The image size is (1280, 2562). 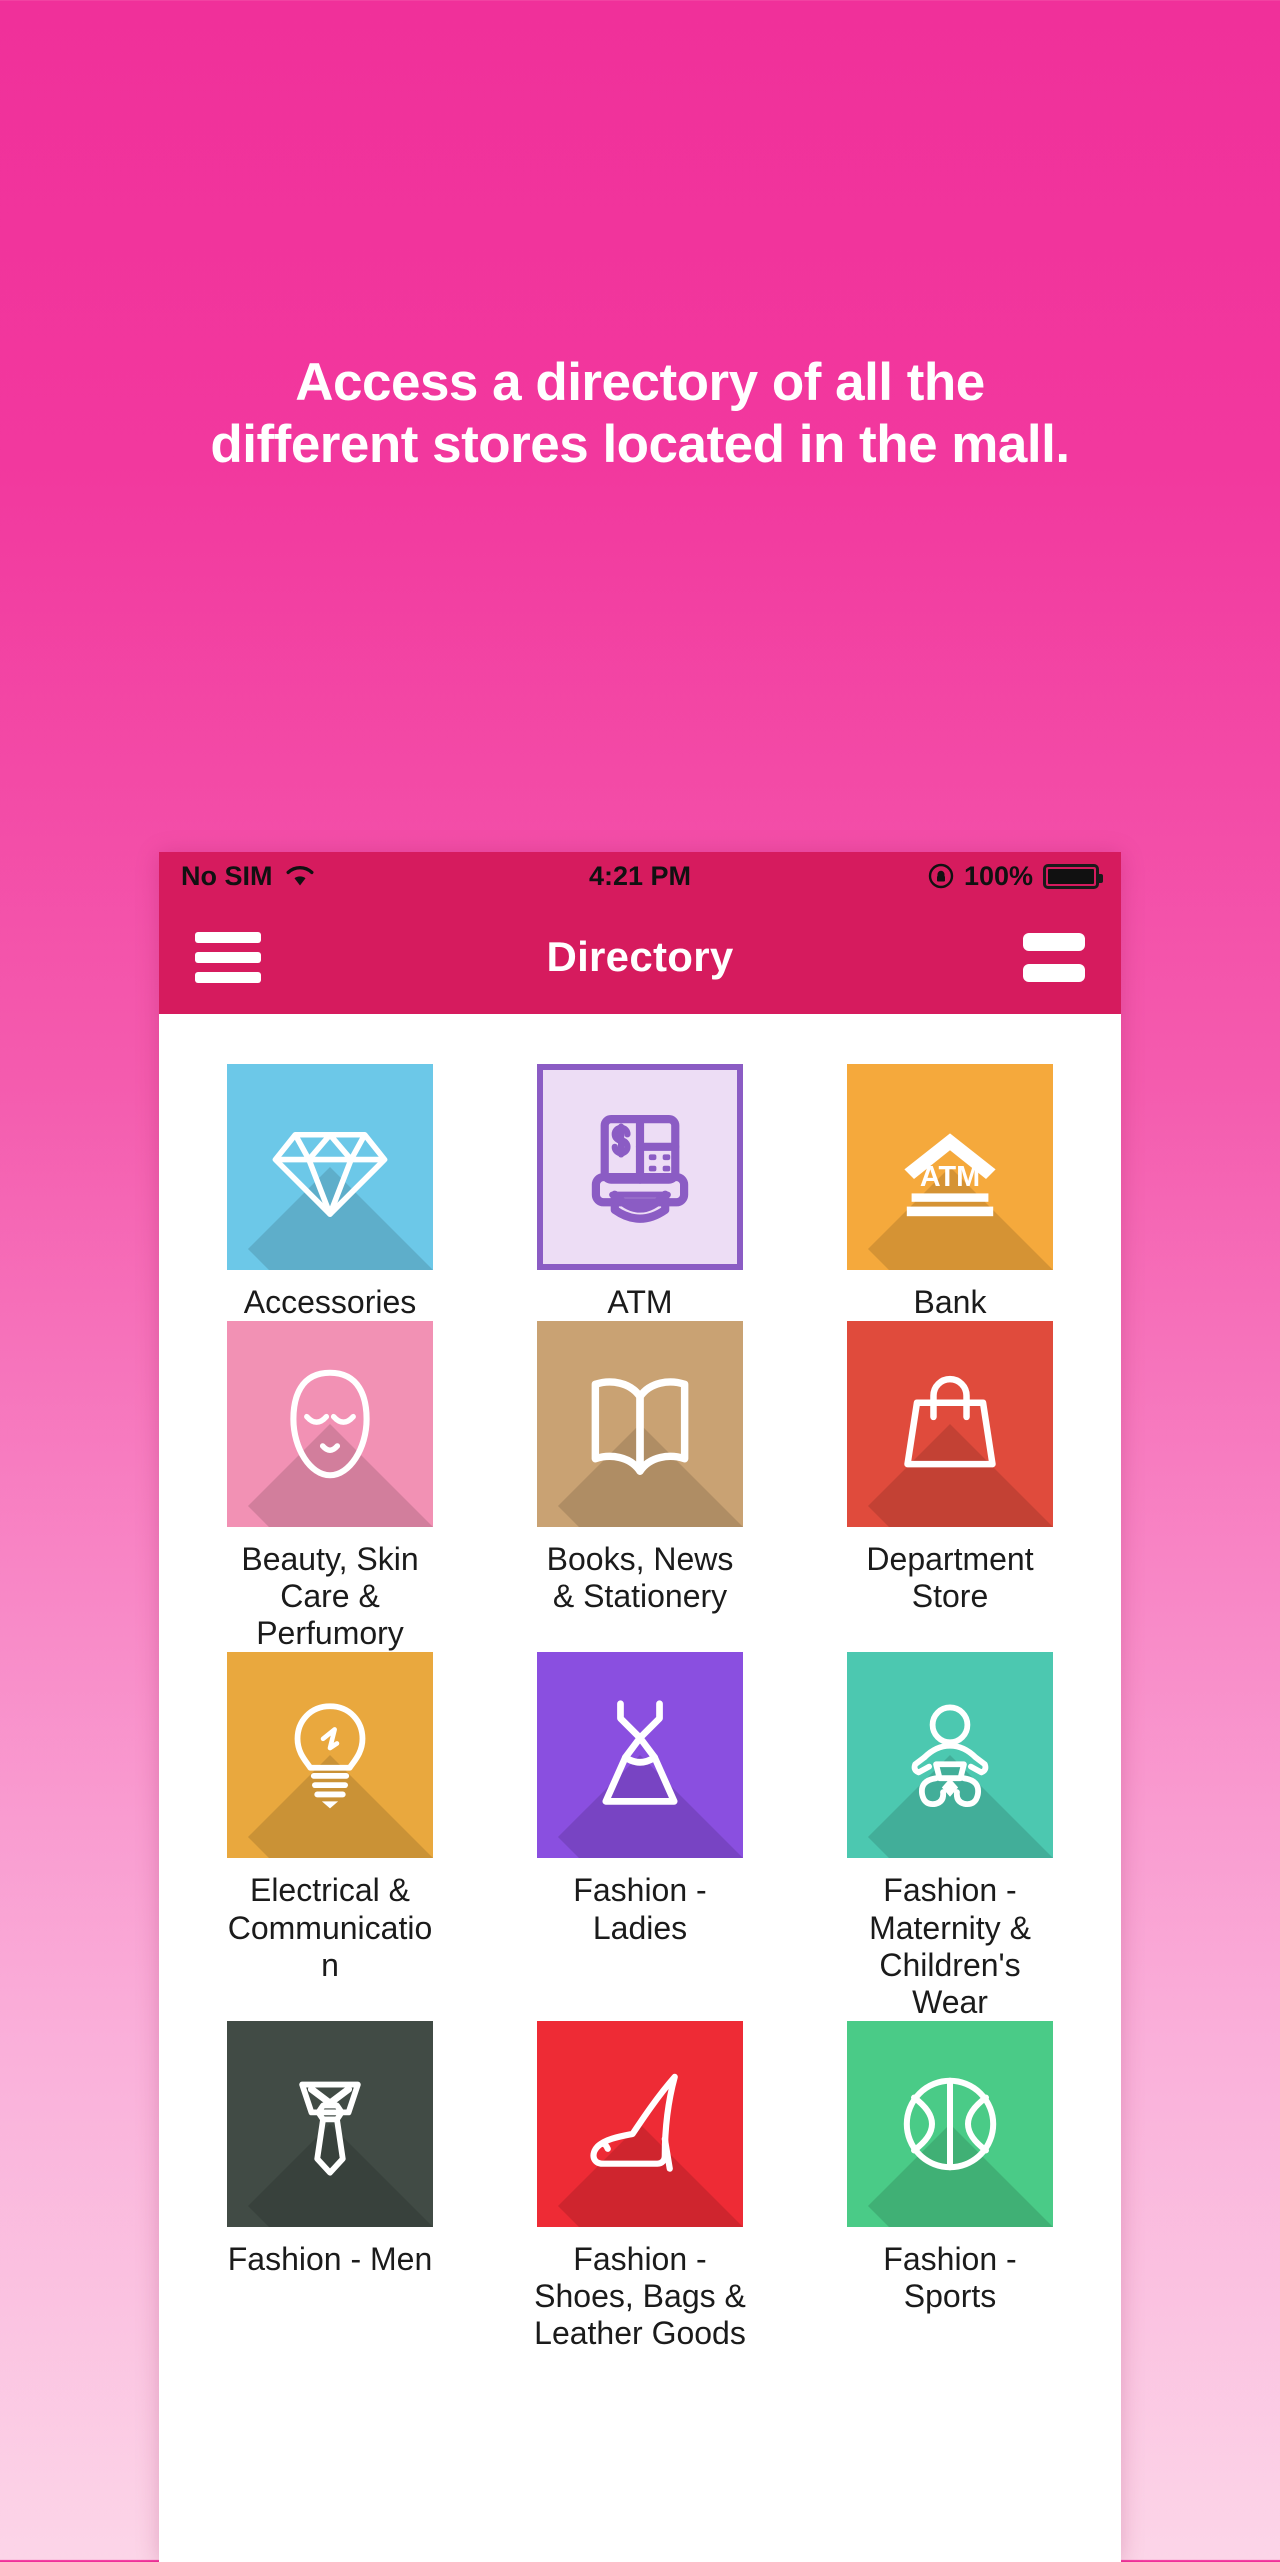 I want to click on carrier-label: No SIM, so click(x=227, y=875).